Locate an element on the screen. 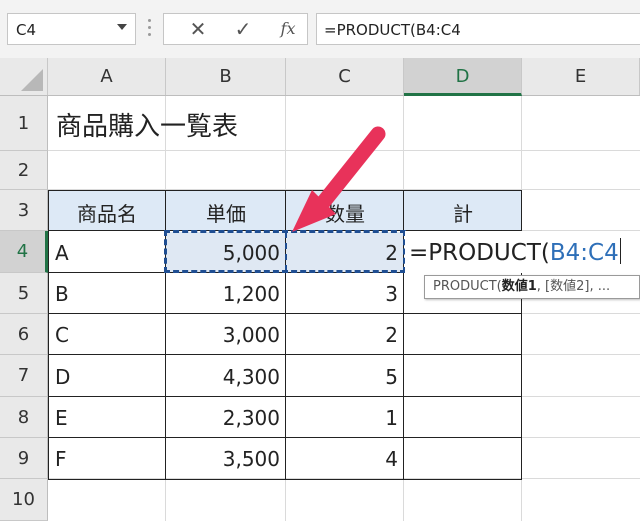 This screenshot has width=640, height=521. column-header-b: B is located at coordinates (226, 76).